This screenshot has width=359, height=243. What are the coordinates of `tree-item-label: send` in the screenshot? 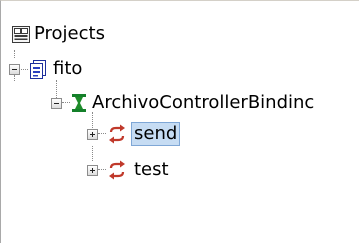 It's located at (155, 134).